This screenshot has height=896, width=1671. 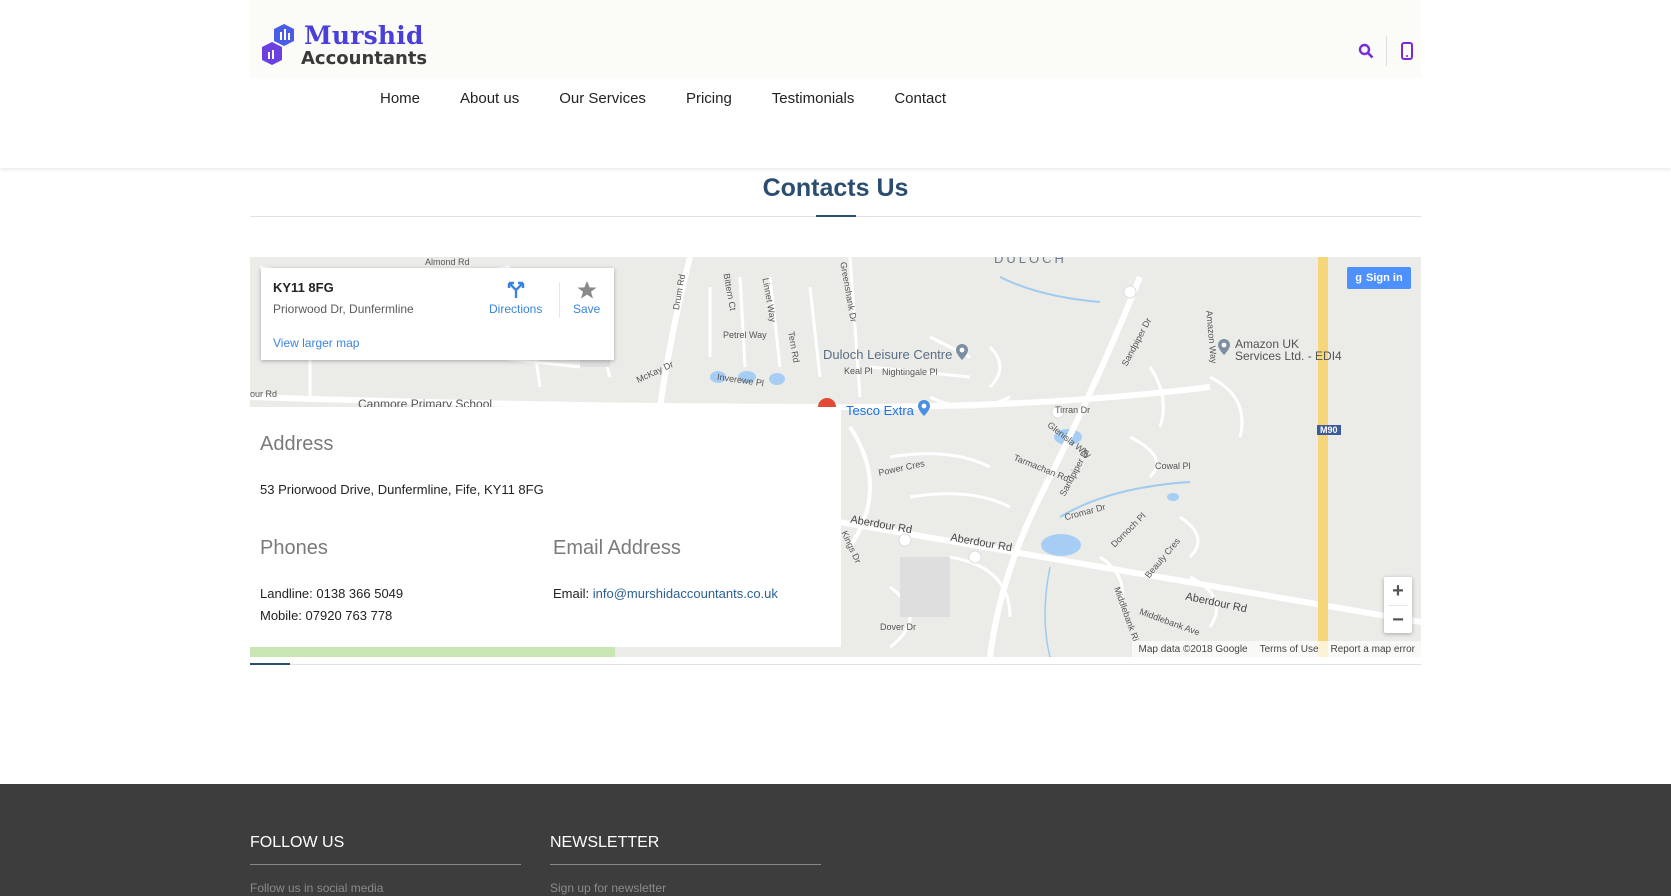 I want to click on street-our-rd: our Rd, so click(x=264, y=394).